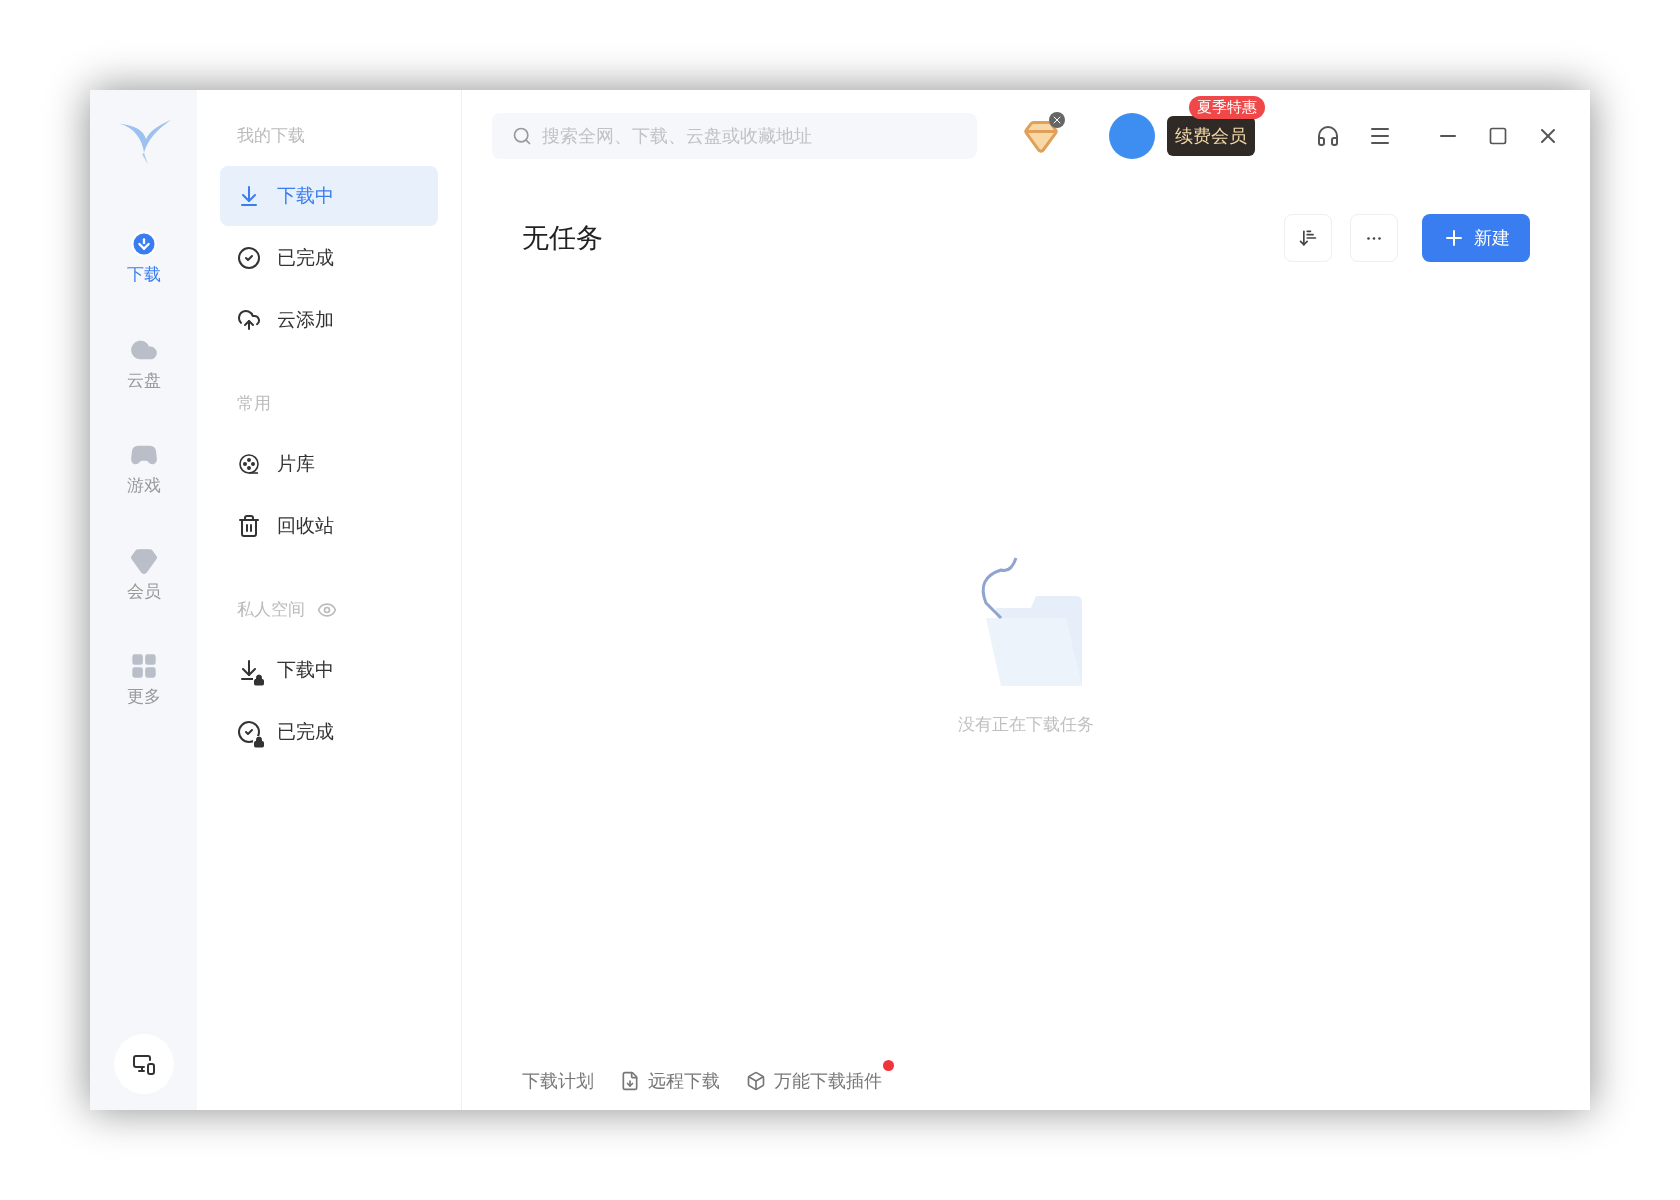 The height and width of the screenshot is (1200, 1680). Describe the element at coordinates (558, 1081) in the screenshot. I see `footer-link: 下载计划` at that location.